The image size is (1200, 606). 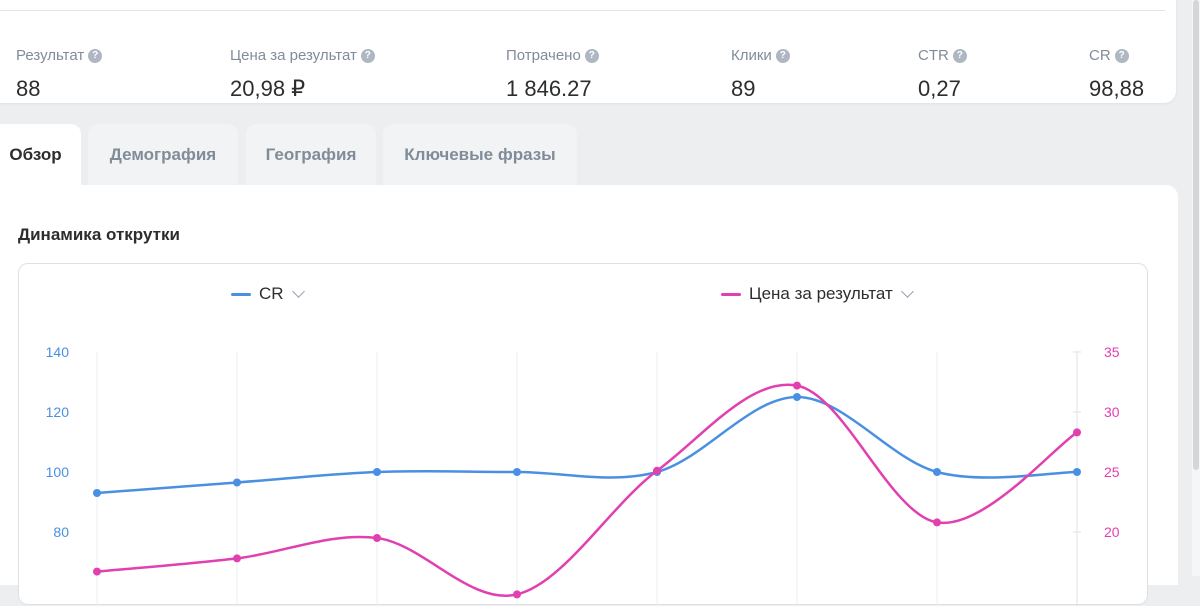 I want to click on series-line, so click(x=587, y=445).